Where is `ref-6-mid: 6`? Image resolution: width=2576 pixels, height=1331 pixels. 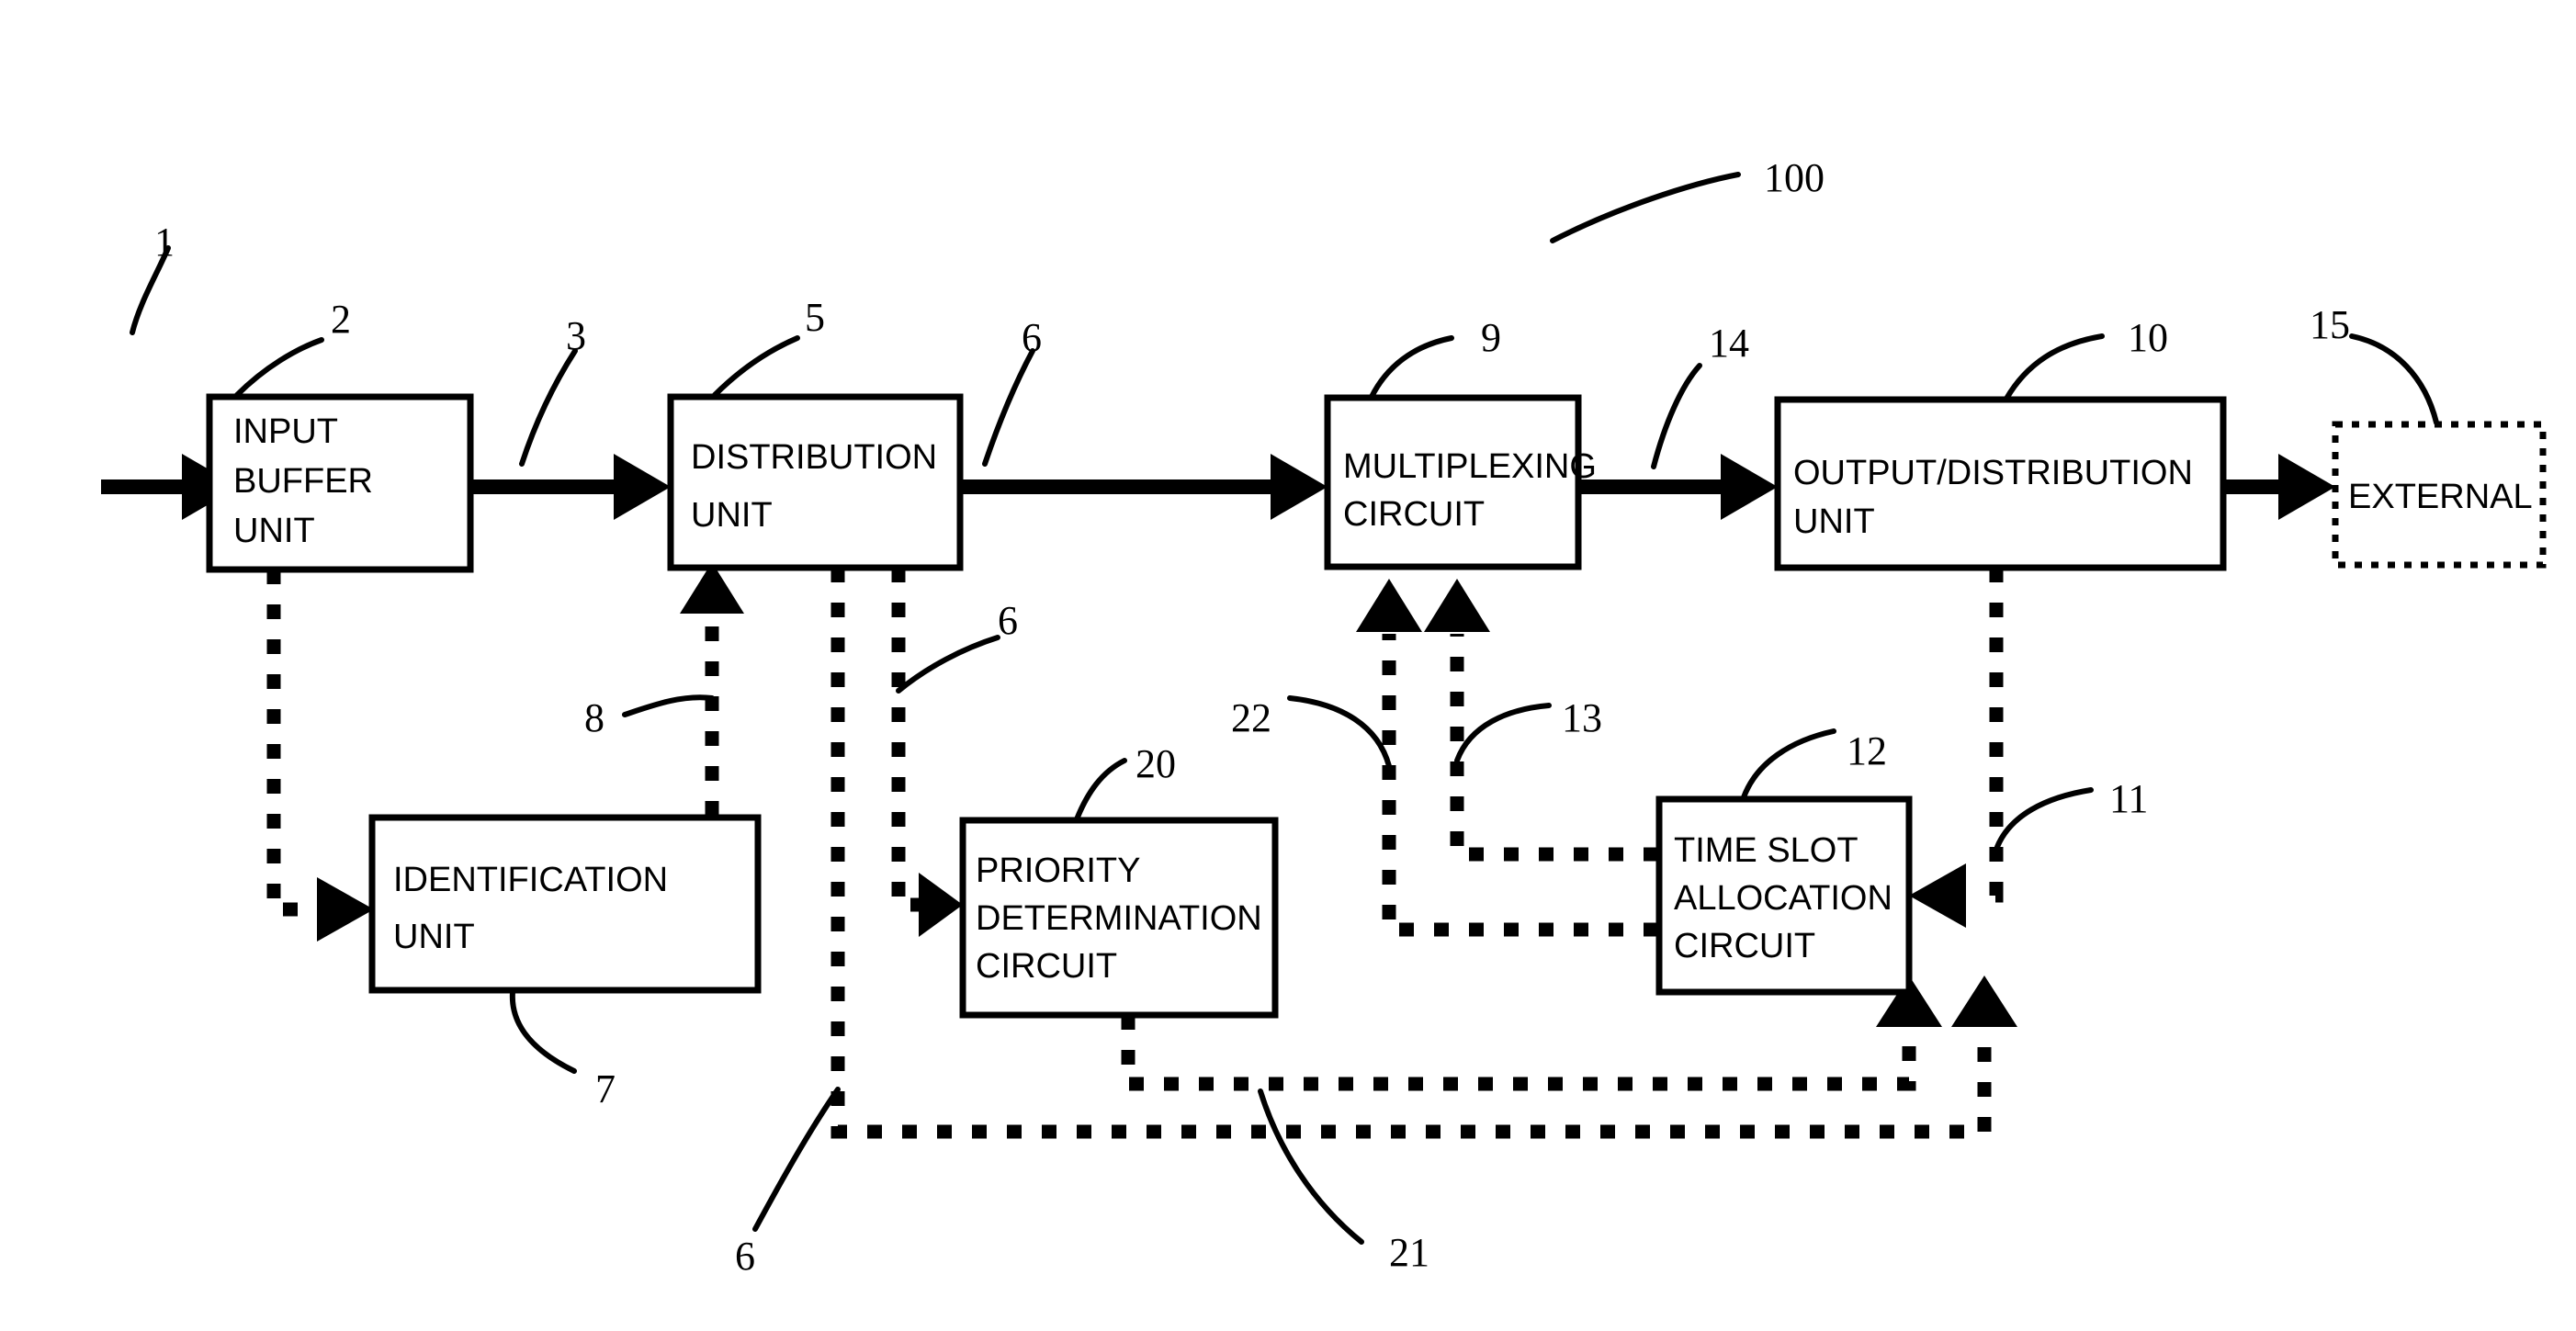
ref-6-mid: 6 is located at coordinates (957, 646).